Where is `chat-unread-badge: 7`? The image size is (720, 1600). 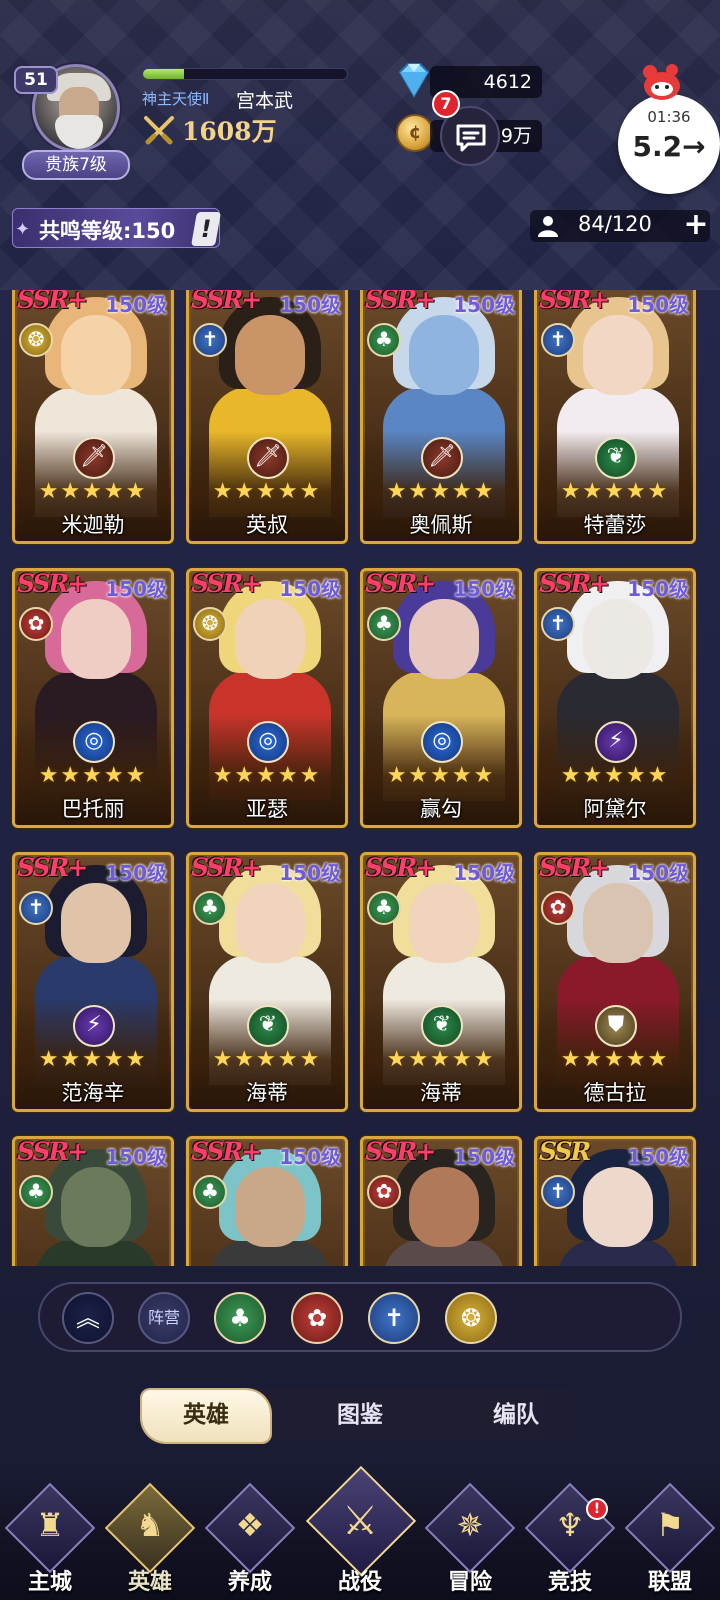
chat-unread-badge: 7 is located at coordinates (446, 104).